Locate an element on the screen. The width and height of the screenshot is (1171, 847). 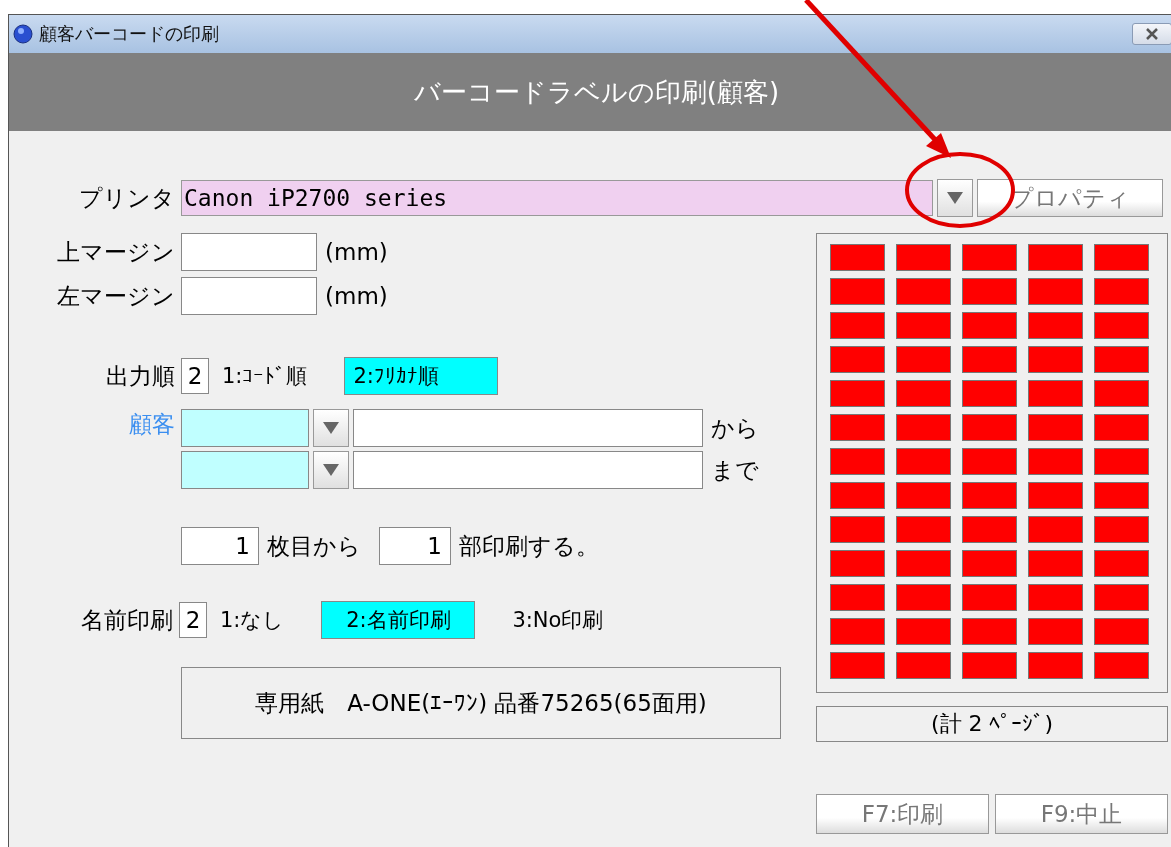
window-title: 顧客バーコードの印刷 is located at coordinates (129, 34).